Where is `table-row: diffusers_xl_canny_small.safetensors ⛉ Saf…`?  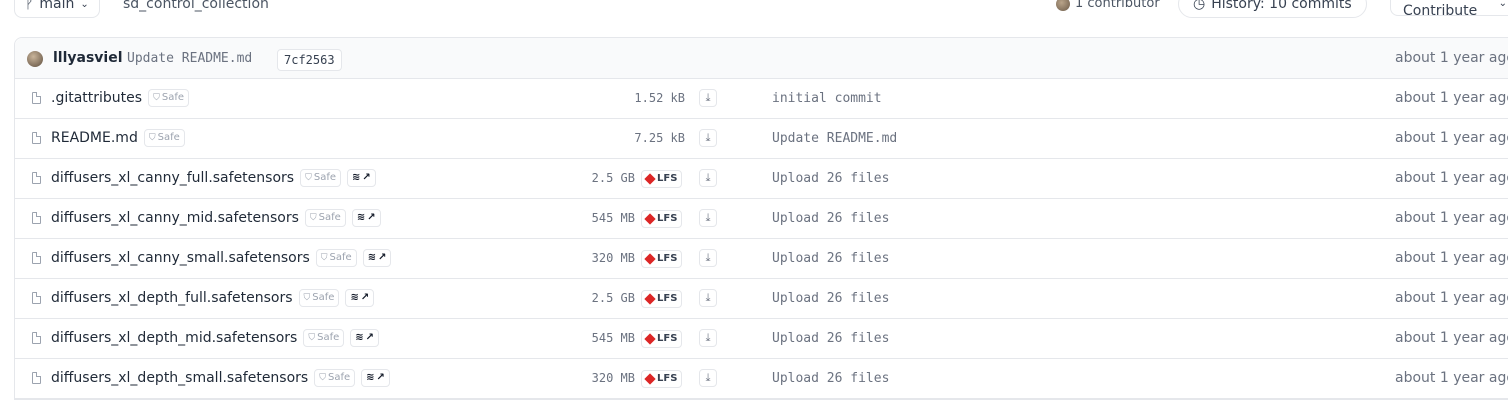
table-row: diffusers_xl_canny_small.safetensors ⛉ Saf… is located at coordinates (761, 259).